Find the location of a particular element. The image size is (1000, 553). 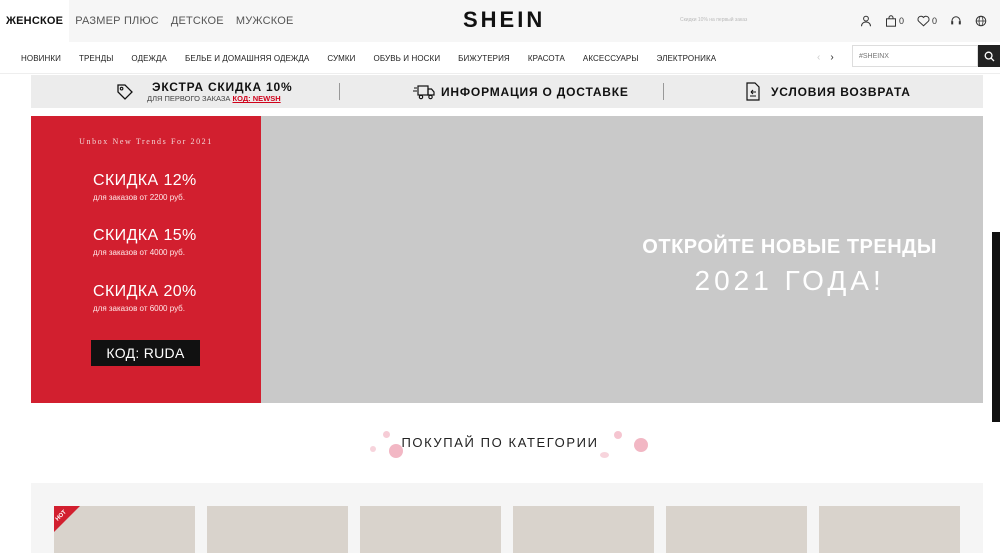

nav-item-jewelry: БИЖУТЕРИЯ is located at coordinates (484, 58).